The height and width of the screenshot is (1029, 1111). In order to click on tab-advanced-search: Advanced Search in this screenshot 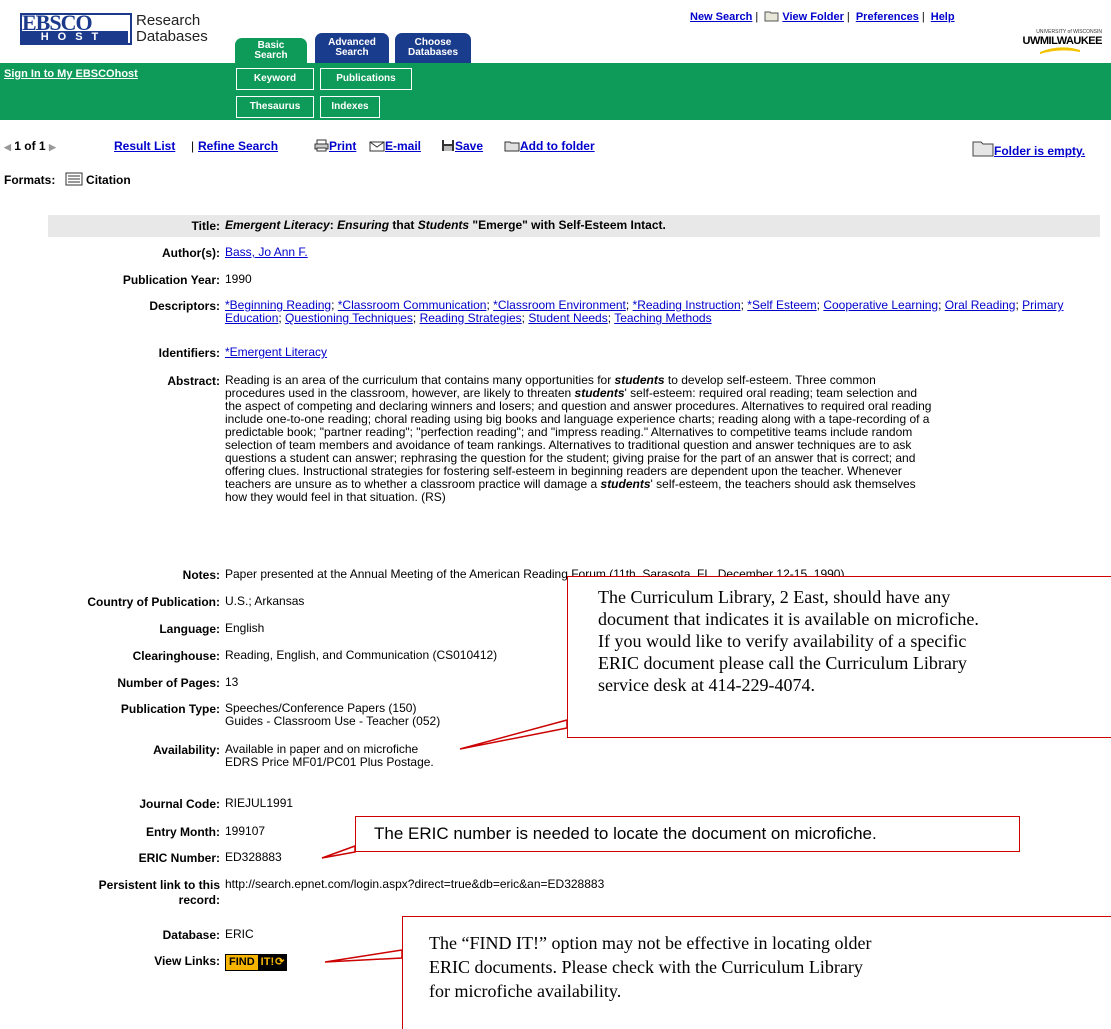, I will do `click(352, 48)`.